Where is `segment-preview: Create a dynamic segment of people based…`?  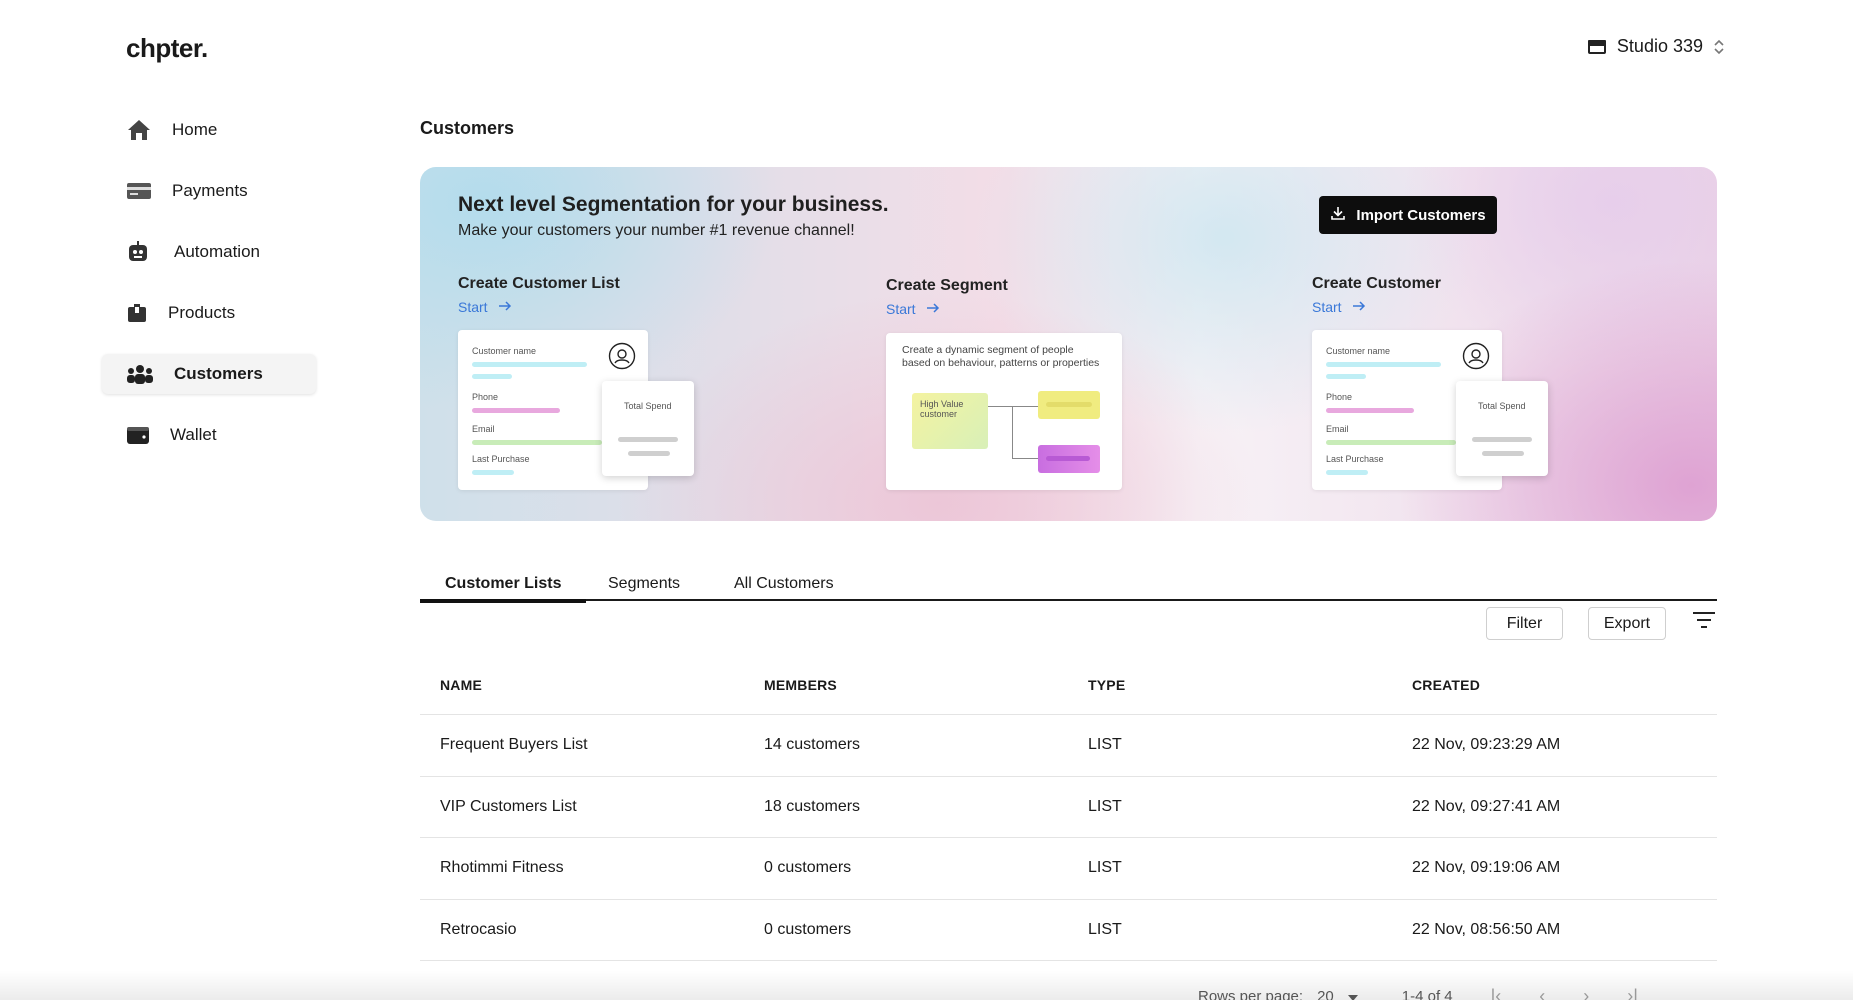
segment-preview: Create a dynamic segment of people based… is located at coordinates (1004, 411).